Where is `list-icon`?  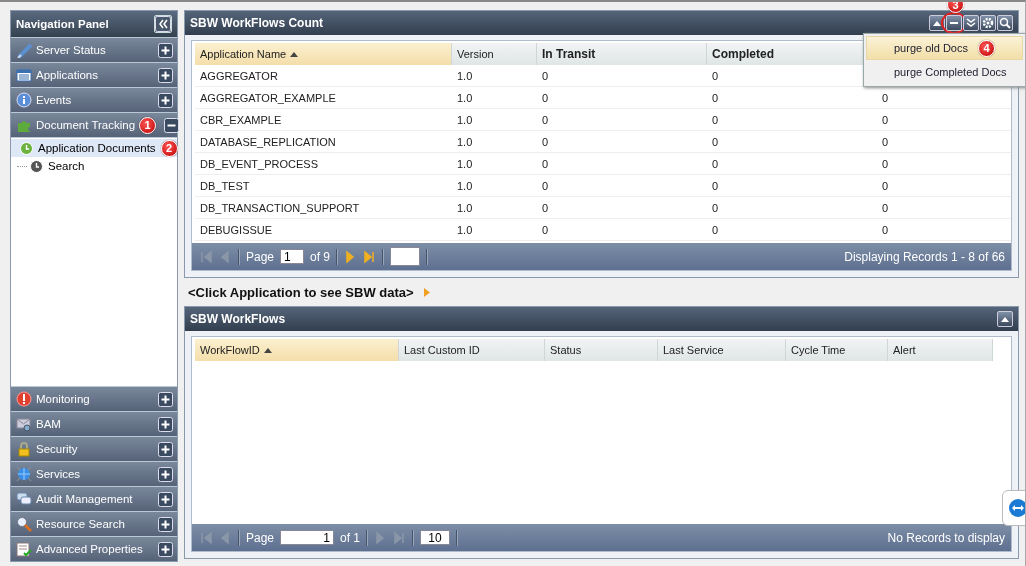 list-icon is located at coordinates (24, 75).